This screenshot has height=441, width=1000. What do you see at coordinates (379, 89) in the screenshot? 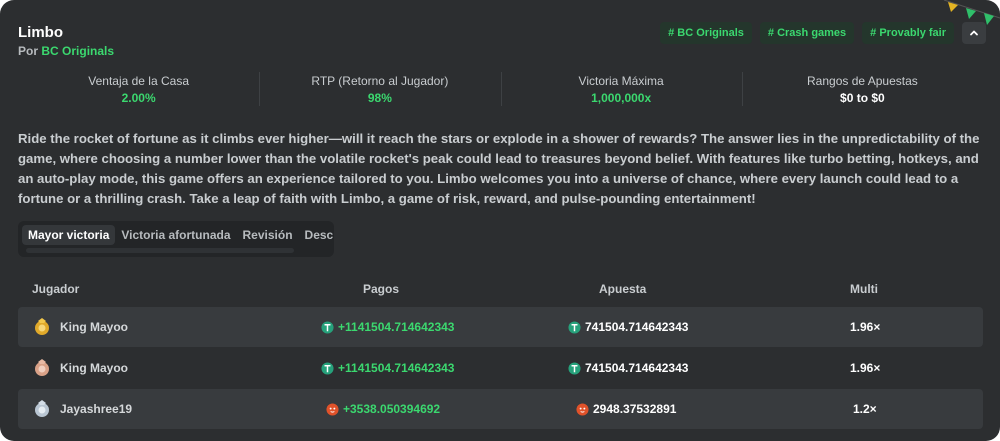
I see `stat-rtp: RTP (Retorno al Jugador) 98%` at bounding box center [379, 89].